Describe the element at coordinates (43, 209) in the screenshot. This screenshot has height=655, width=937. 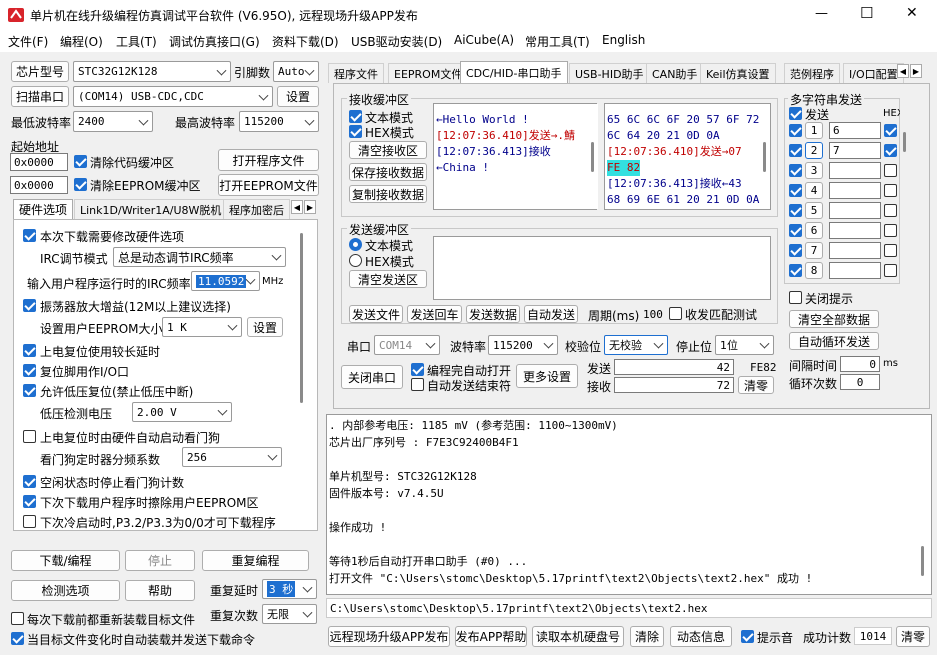
I see `tab-hardware-options: 硬件选项` at that location.